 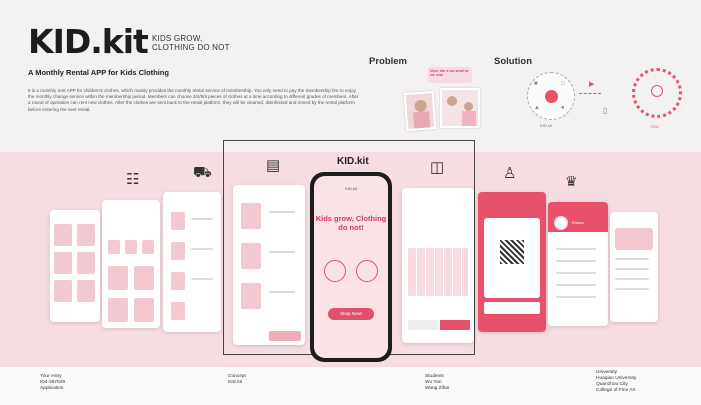 I want to click on heart-icon, so click(x=657, y=91).